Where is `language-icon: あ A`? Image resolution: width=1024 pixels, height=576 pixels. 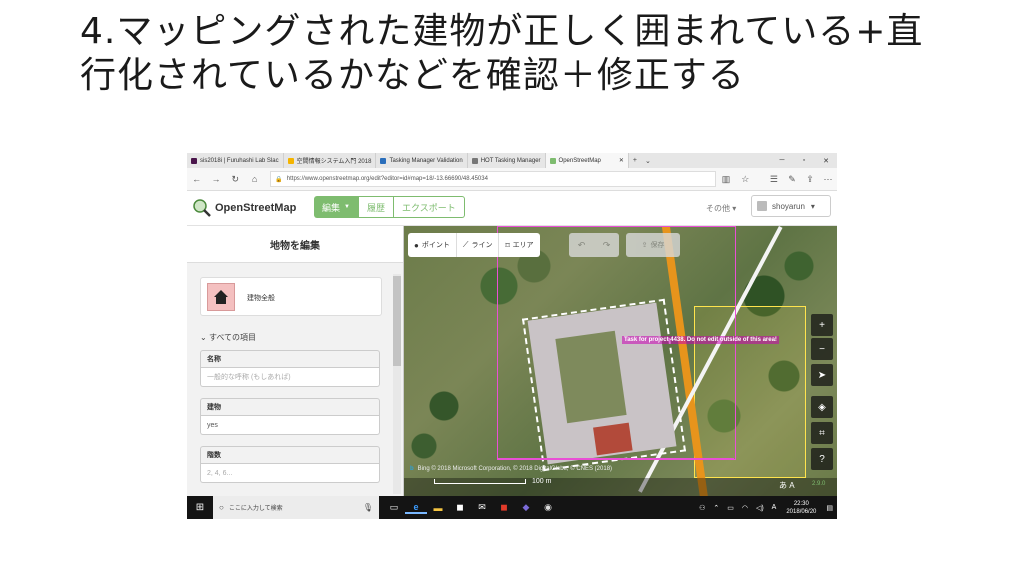 language-icon: あ A is located at coordinates (787, 485).